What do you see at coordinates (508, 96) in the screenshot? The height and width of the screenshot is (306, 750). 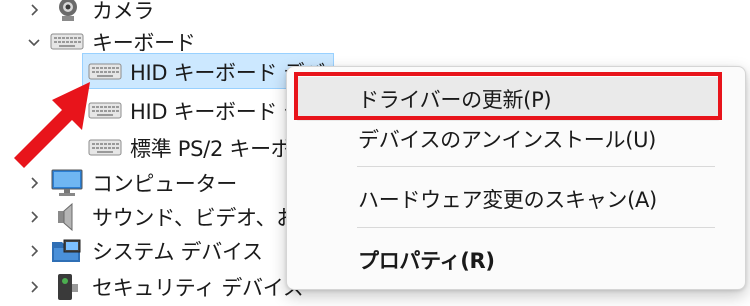 I see `highlight-box` at bounding box center [508, 96].